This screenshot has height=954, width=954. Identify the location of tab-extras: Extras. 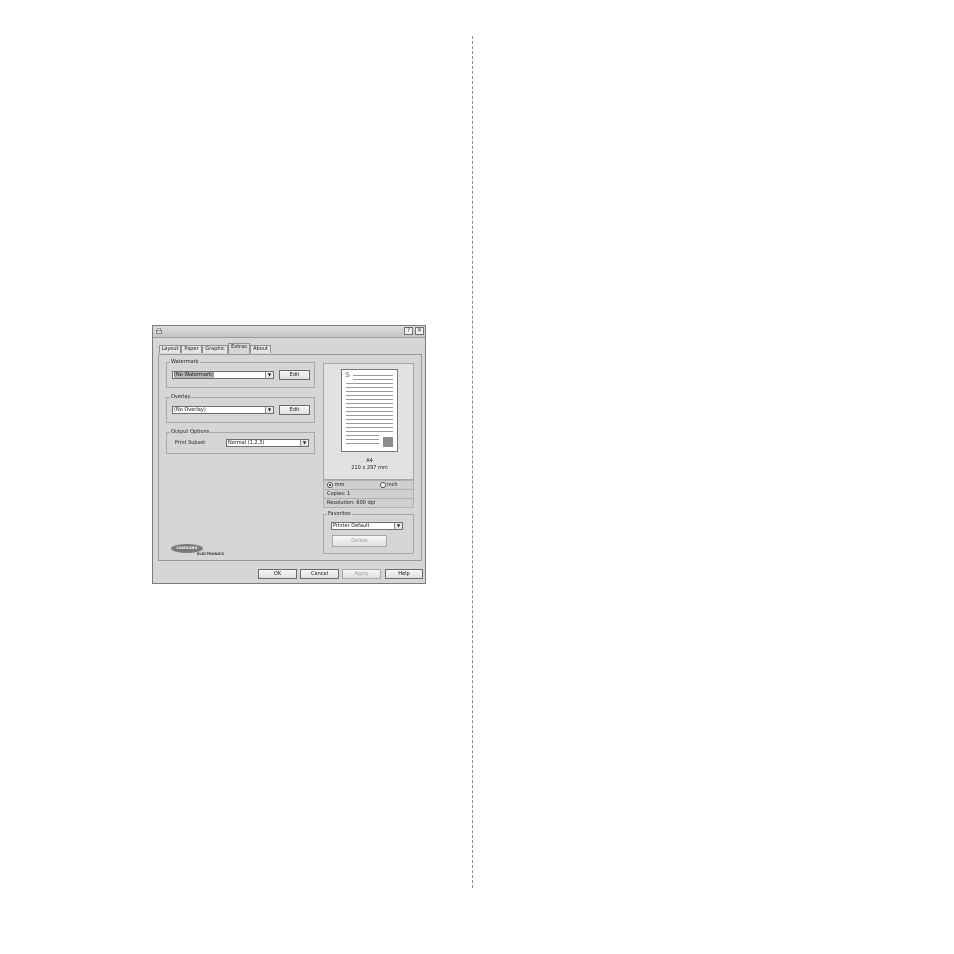
(239, 348).